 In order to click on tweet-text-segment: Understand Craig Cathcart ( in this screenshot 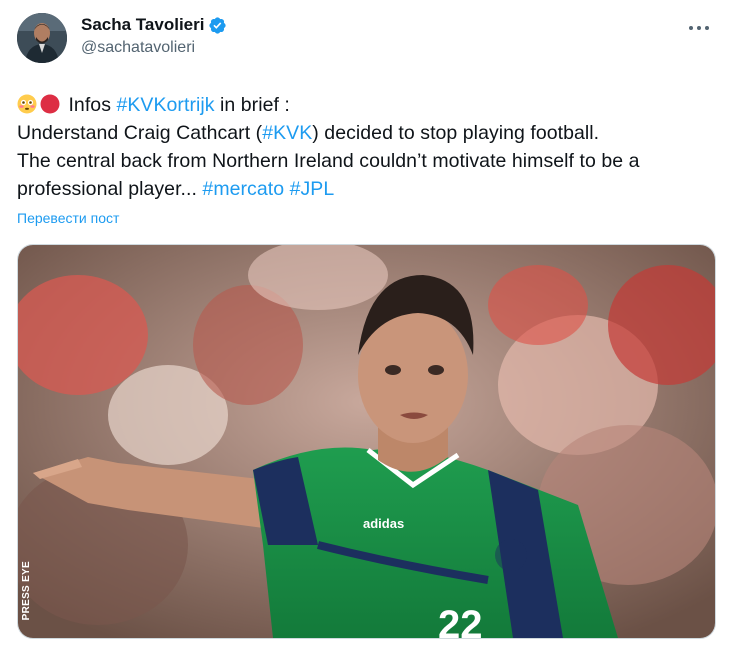, I will do `click(140, 133)`.